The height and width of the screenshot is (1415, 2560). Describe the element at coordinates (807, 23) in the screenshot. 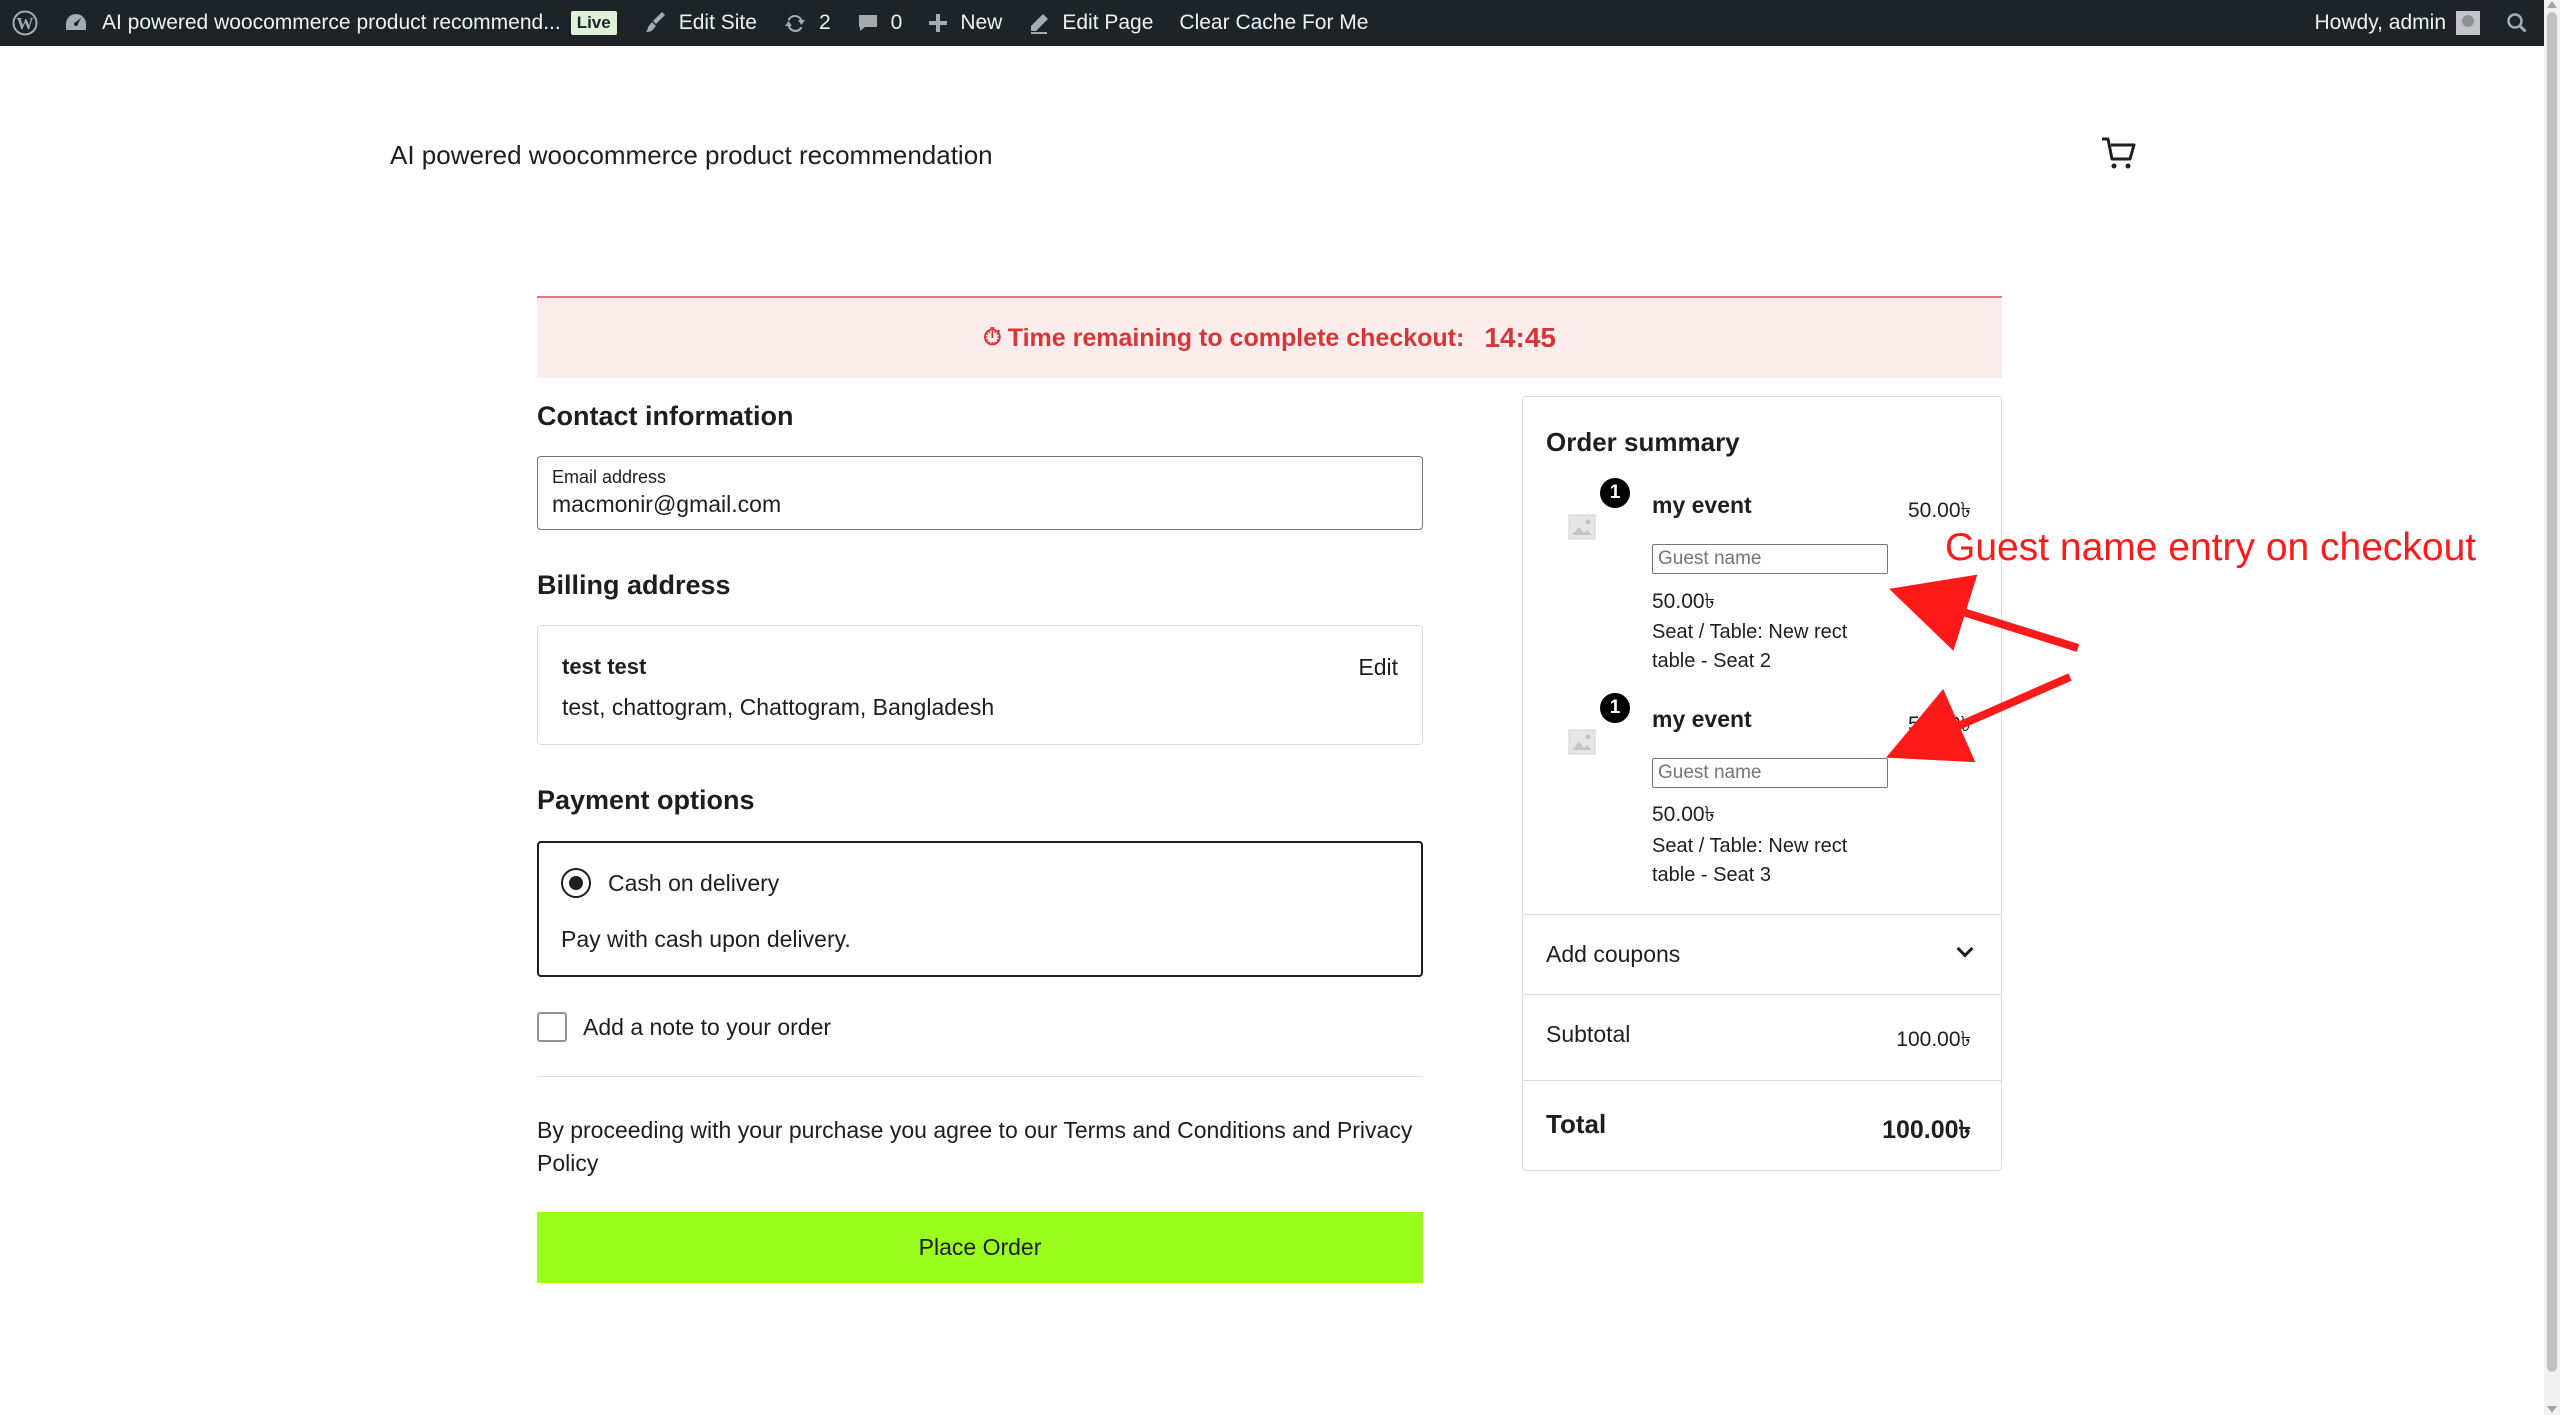

I see `updates-link: 2` at that location.